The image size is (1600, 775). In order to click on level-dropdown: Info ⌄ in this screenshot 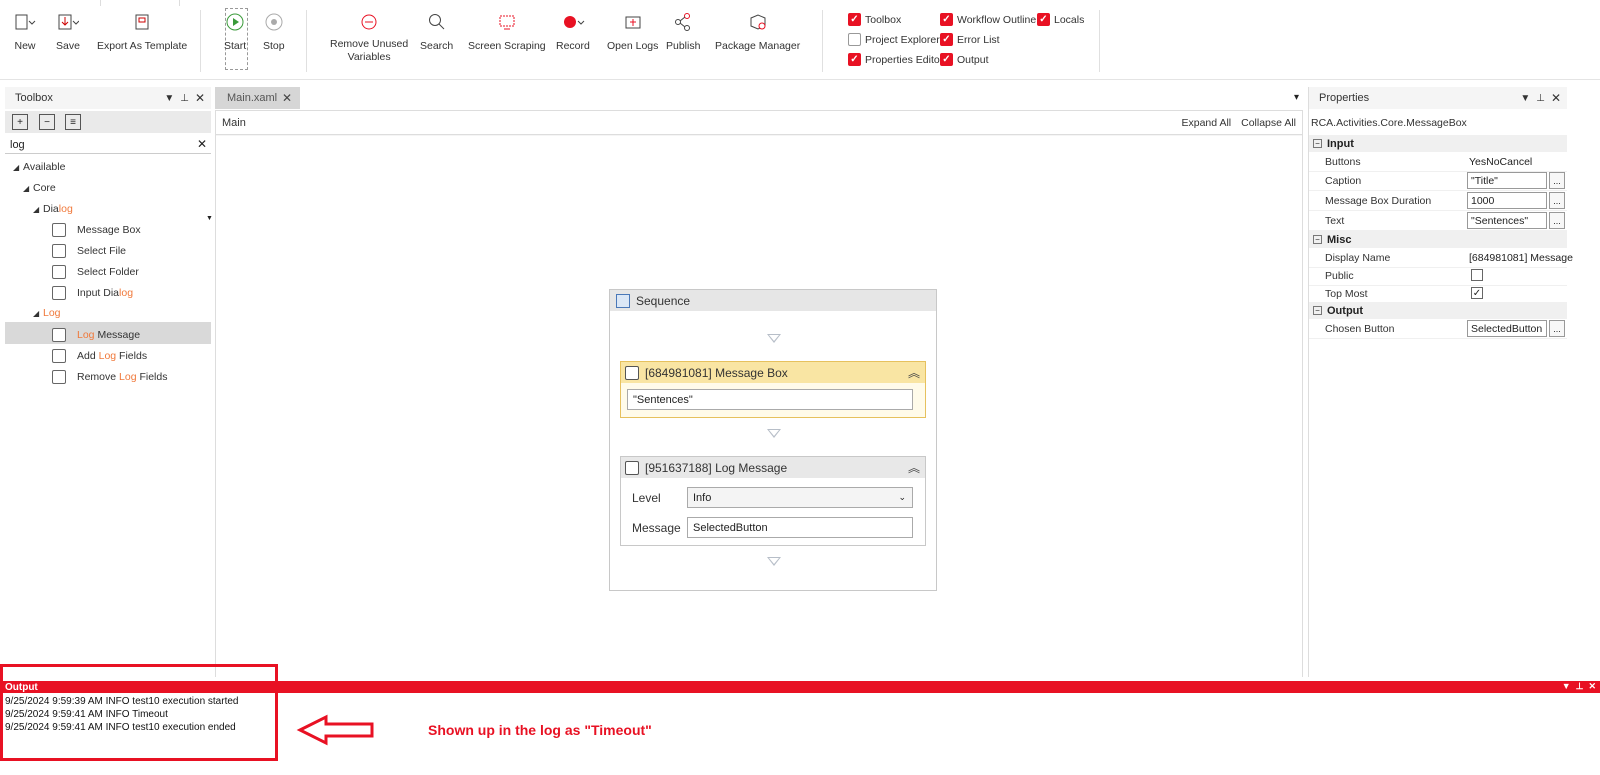, I will do `click(800, 497)`.